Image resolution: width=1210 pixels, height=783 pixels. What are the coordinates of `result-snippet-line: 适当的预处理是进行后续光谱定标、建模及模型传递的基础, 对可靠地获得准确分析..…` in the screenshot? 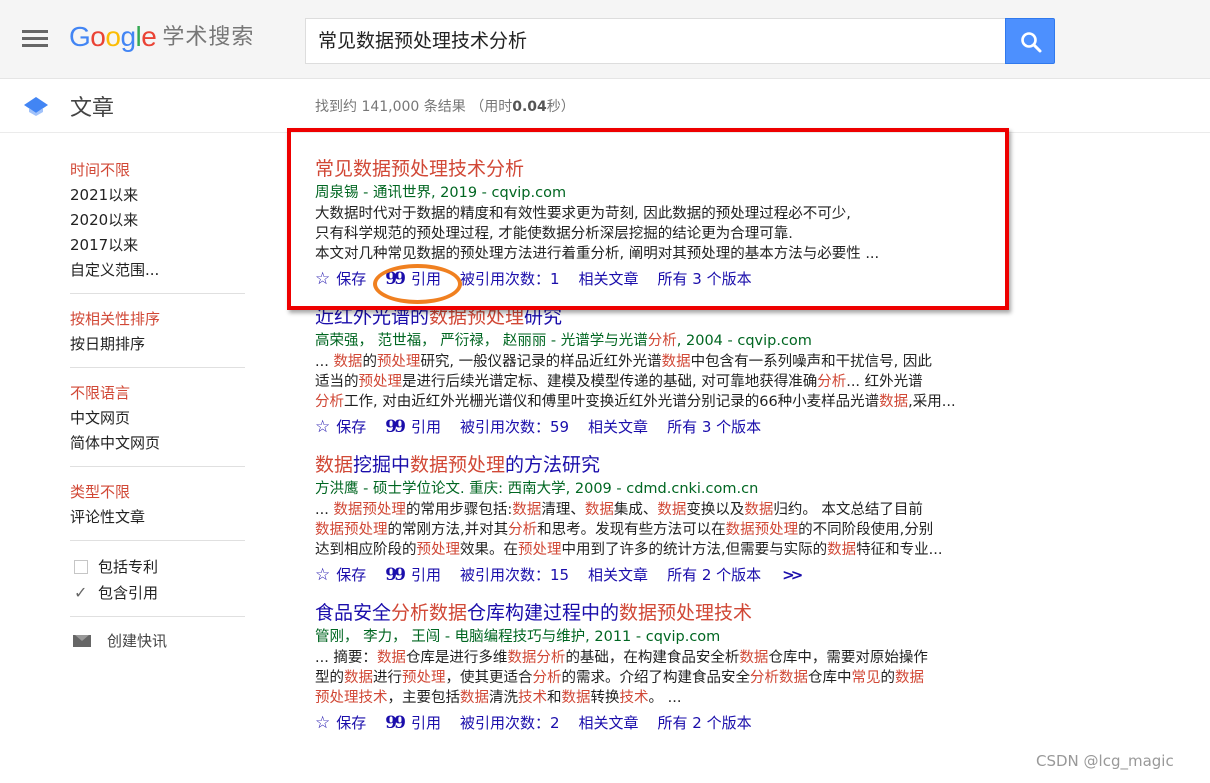 It's located at (619, 382).